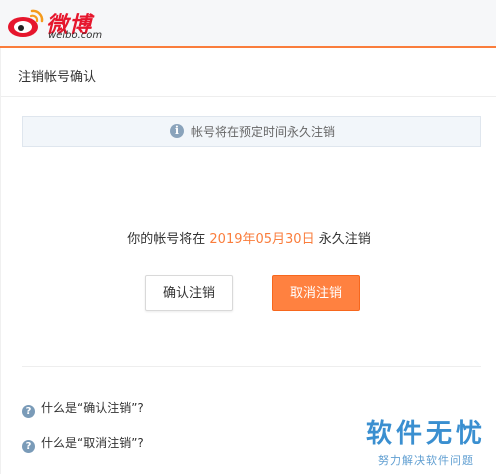 The image size is (496, 474). Describe the element at coordinates (57, 77) in the screenshot. I see `panel-title: 注销帐号确认` at that location.